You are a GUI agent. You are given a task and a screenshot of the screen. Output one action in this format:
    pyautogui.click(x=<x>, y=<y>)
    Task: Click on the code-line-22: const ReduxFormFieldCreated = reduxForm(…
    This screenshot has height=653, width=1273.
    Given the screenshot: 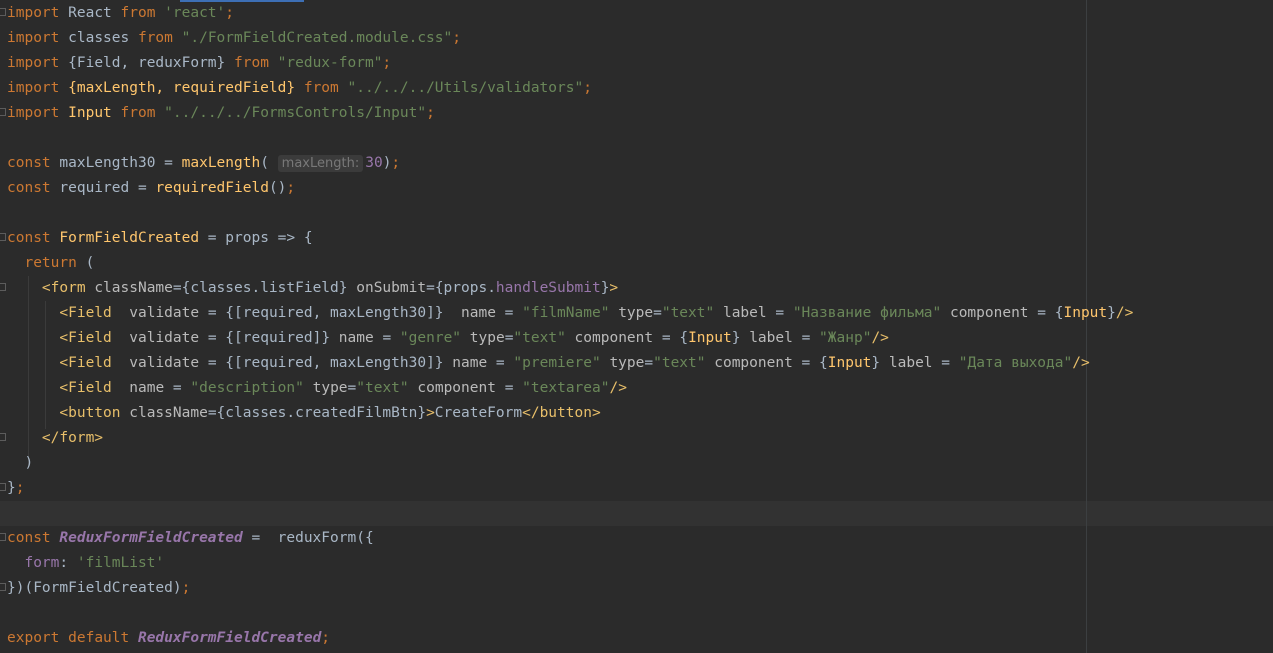 What is the action you would take?
    pyautogui.click(x=190, y=538)
    